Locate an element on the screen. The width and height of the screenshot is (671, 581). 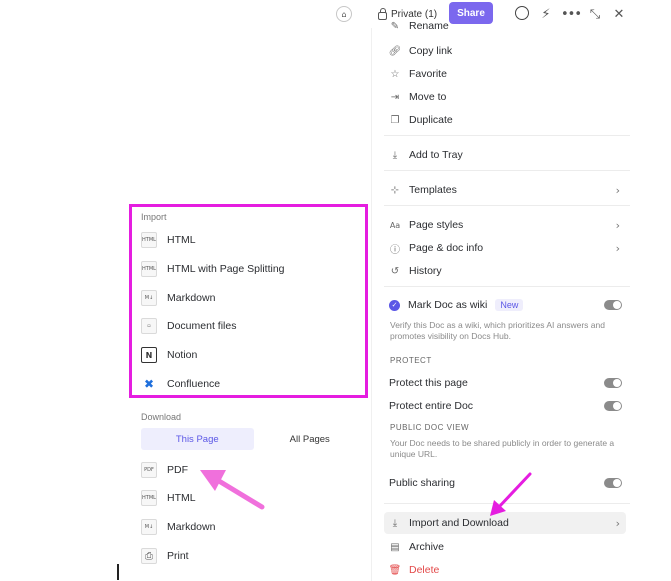
menu-item-rename: ✎ Rename is located at coordinates (503, 26).